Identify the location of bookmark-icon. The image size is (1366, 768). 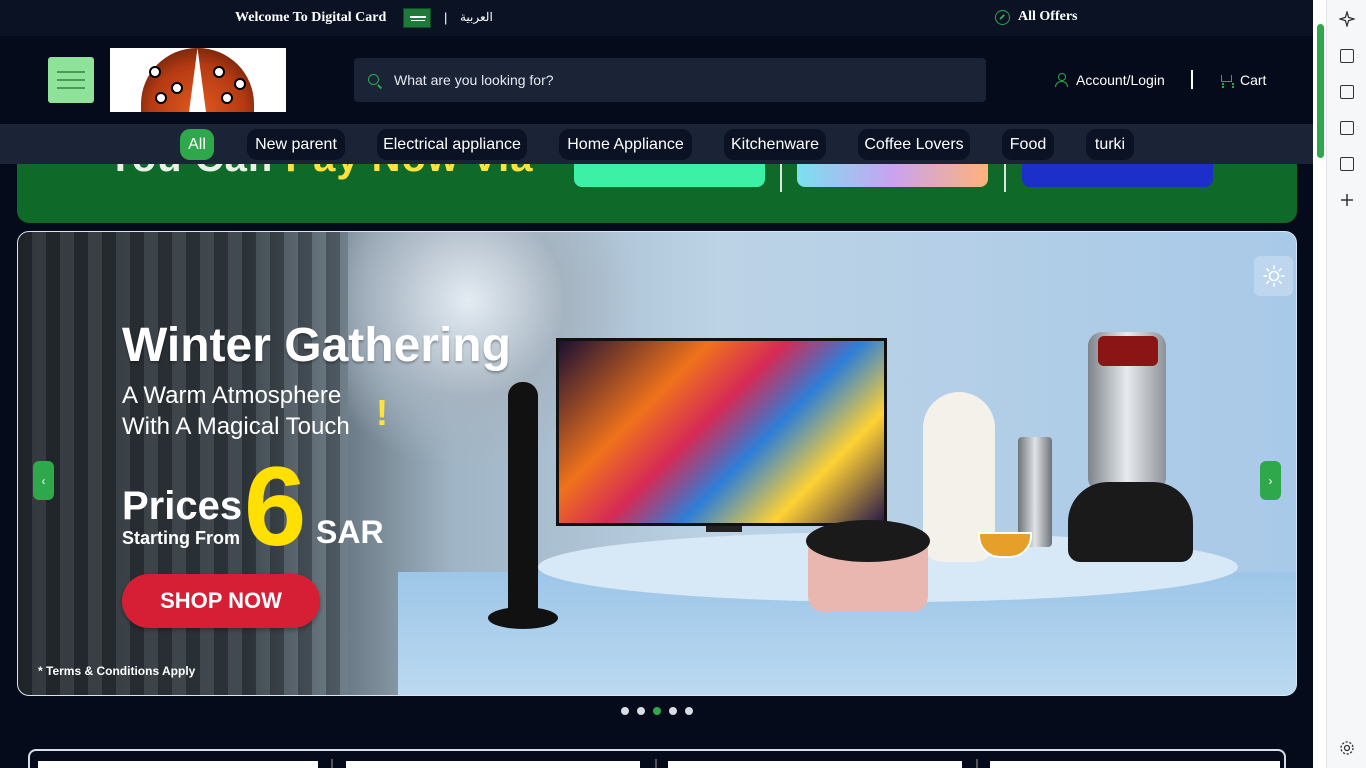
(1347, 128).